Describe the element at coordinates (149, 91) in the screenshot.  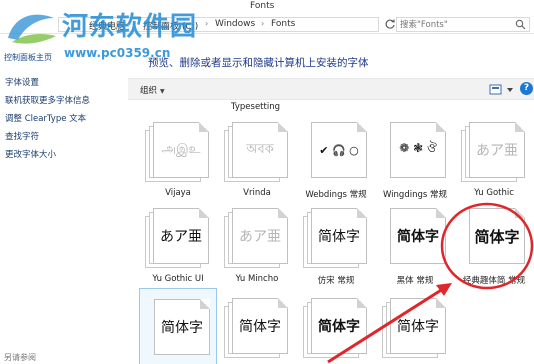
I see `organize-label: 组织` at that location.